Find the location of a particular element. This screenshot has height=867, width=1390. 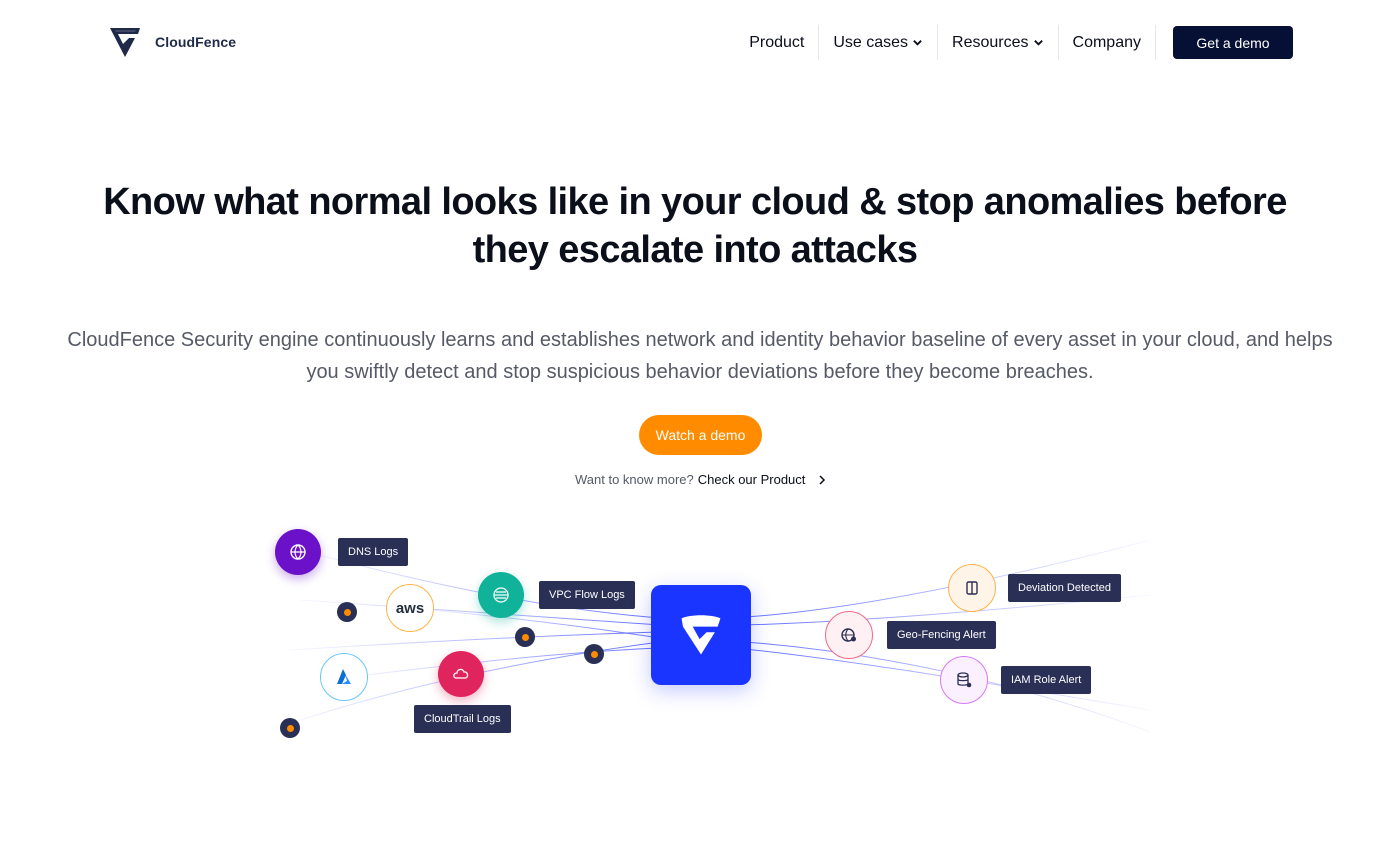

globe-icon is located at coordinates (298, 552).